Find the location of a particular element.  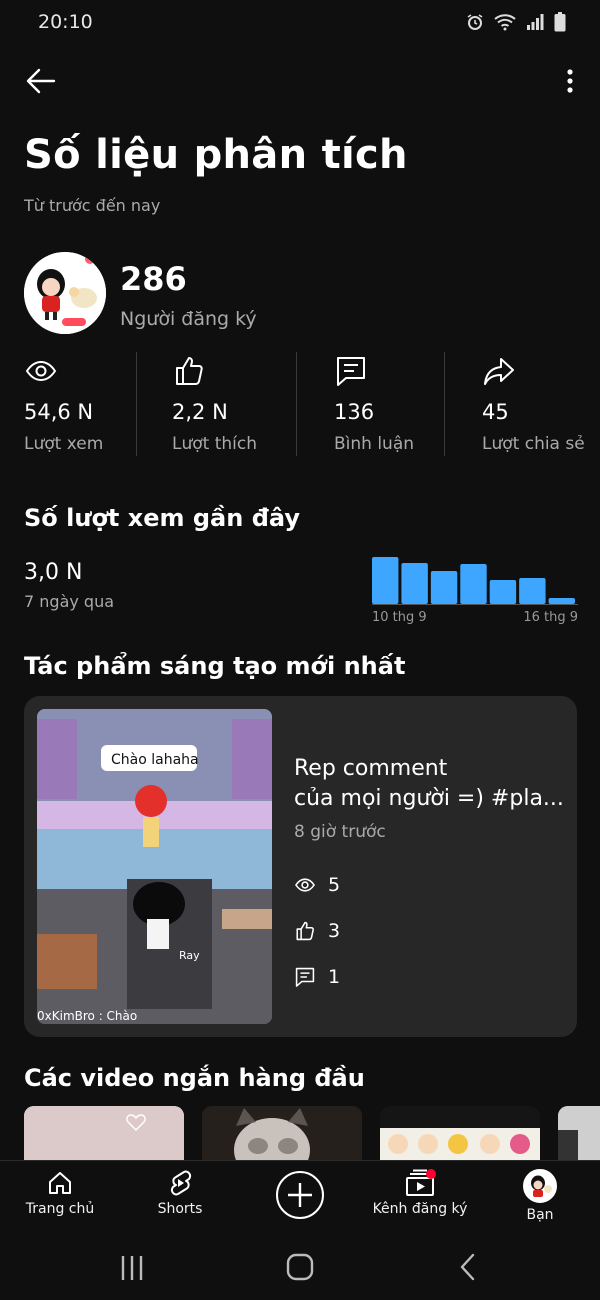

video-likes-value: 3 is located at coordinates (334, 931).